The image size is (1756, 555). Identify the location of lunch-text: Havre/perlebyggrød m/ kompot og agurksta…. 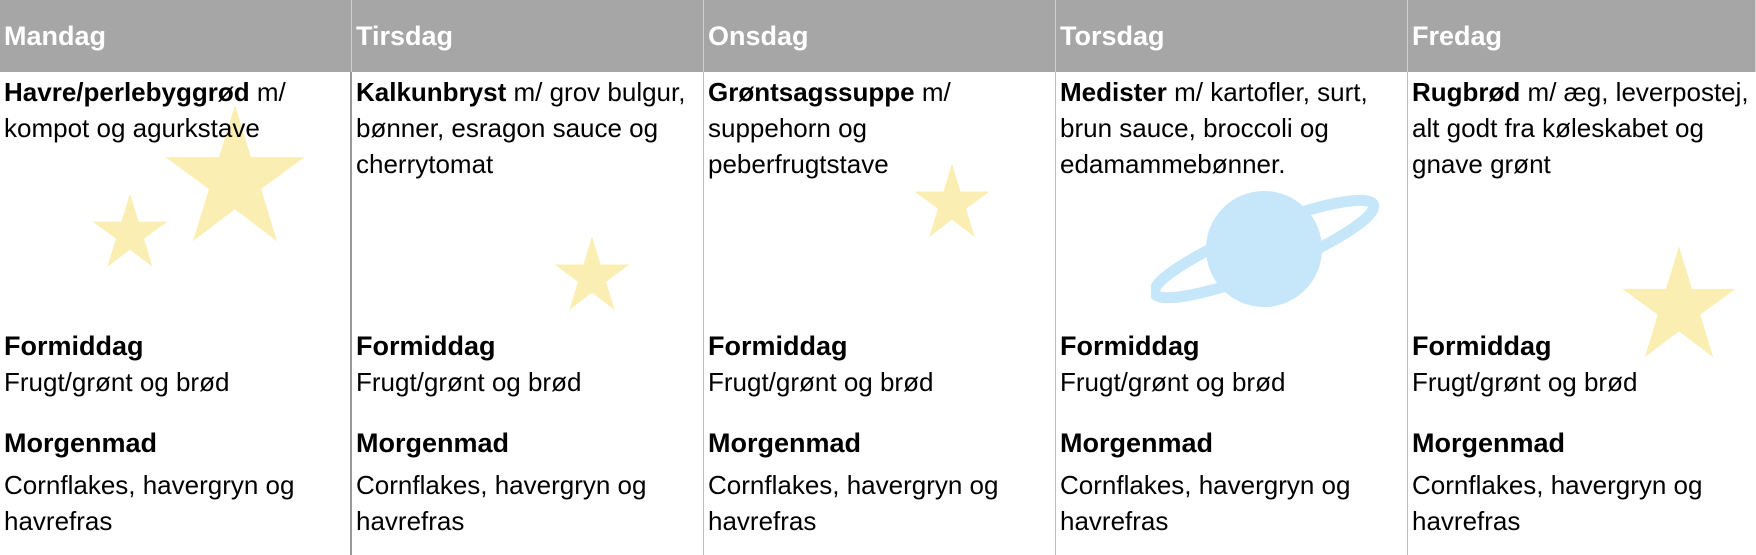
(145, 110).